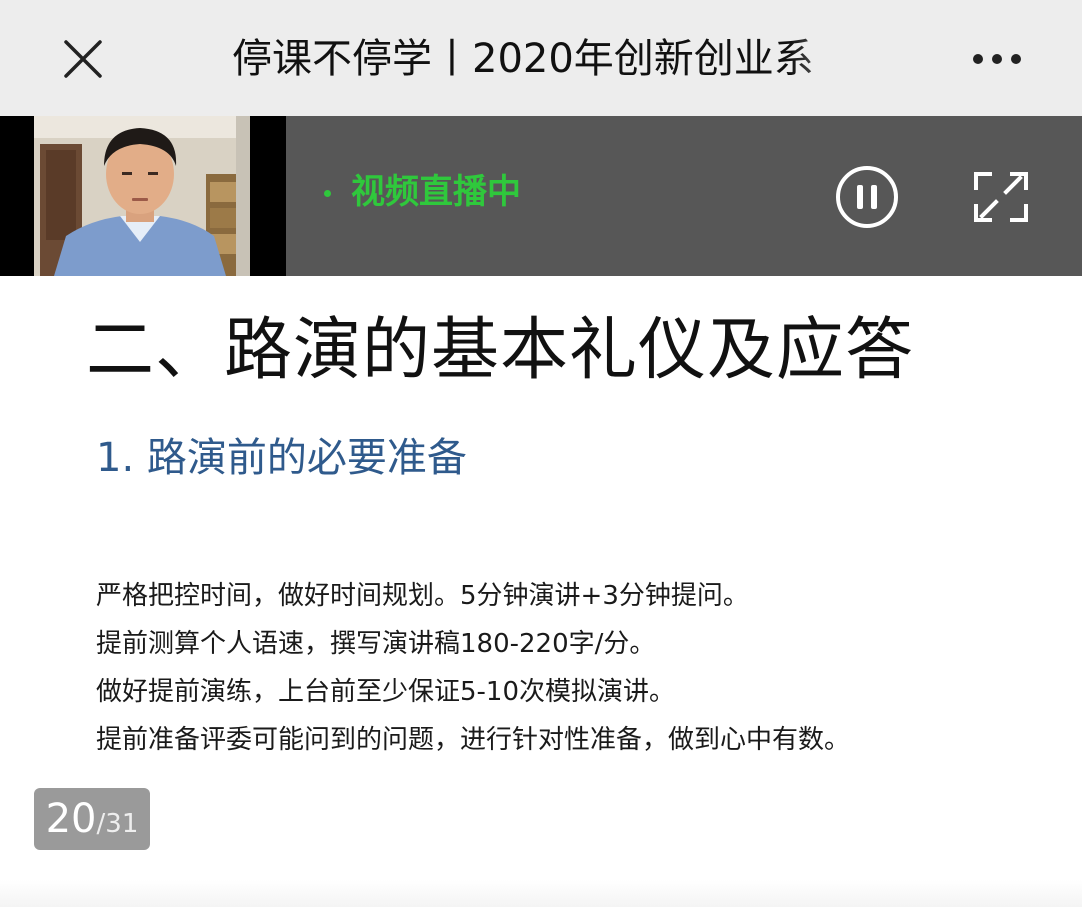  Describe the element at coordinates (422, 596) in the screenshot. I see `slide-bullet: 严格把控时间，做好时间规划。5分钟演讲+3分钟提问。` at that location.